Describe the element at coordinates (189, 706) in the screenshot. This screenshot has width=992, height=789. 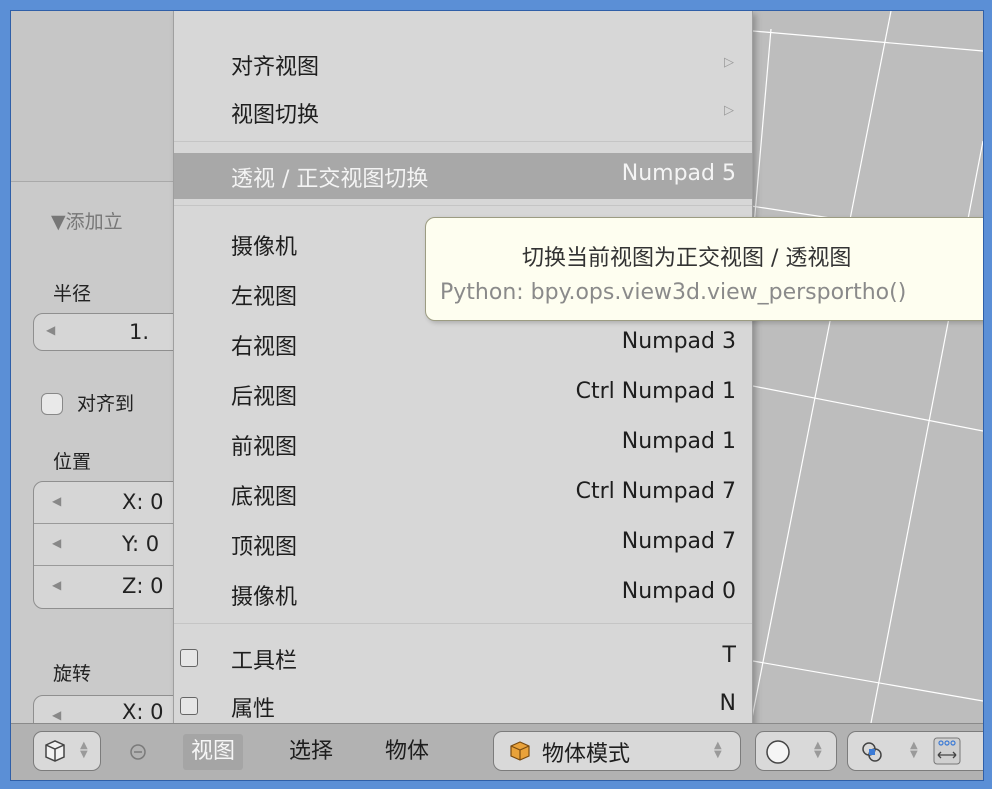
I see `properties-checkbox` at that location.